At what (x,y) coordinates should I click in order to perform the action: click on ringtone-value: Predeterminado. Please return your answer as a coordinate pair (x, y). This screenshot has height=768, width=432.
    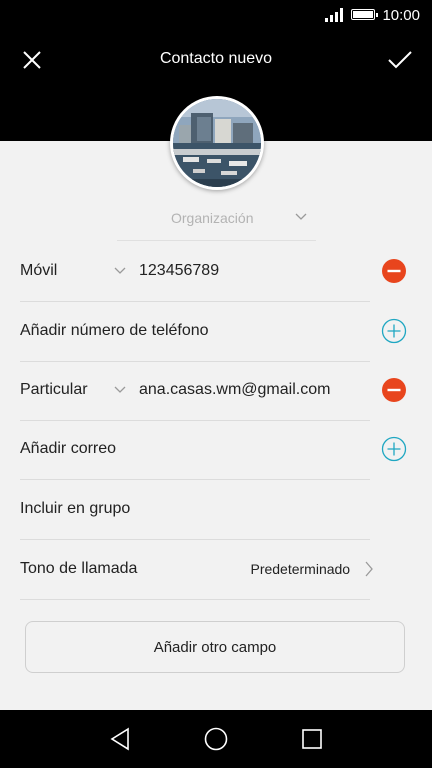
    Looking at the image, I should click on (312, 569).